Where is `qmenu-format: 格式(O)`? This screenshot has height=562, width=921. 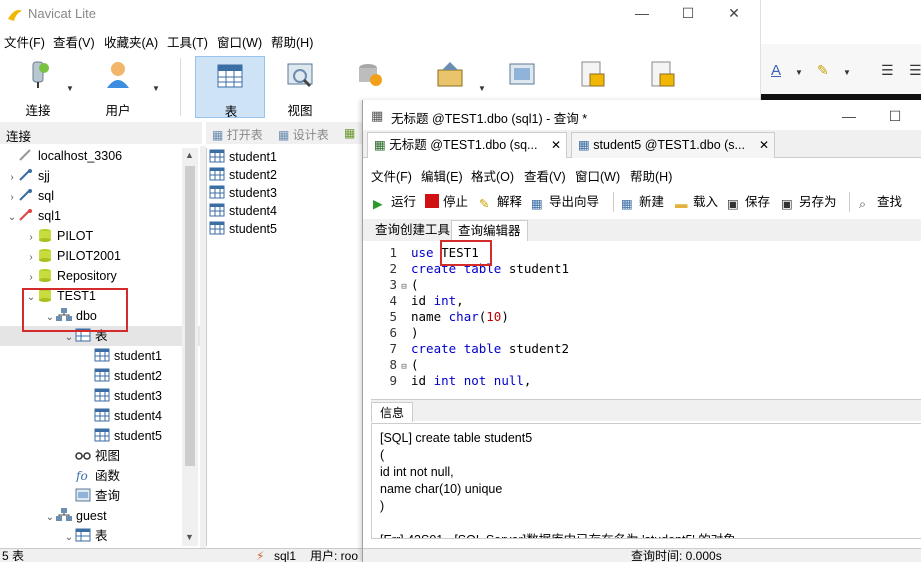
qmenu-format: 格式(O) is located at coordinates (492, 175).